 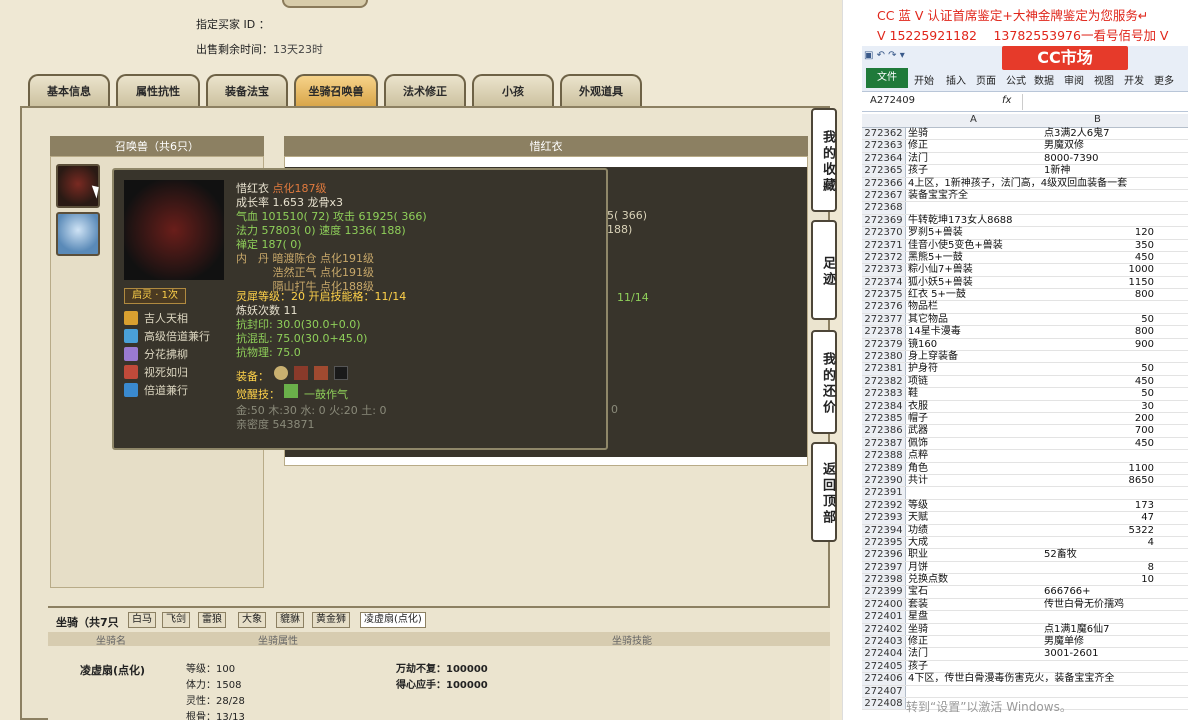 What do you see at coordinates (884, 456) in the screenshot?
I see `row-number: 272388` at bounding box center [884, 456].